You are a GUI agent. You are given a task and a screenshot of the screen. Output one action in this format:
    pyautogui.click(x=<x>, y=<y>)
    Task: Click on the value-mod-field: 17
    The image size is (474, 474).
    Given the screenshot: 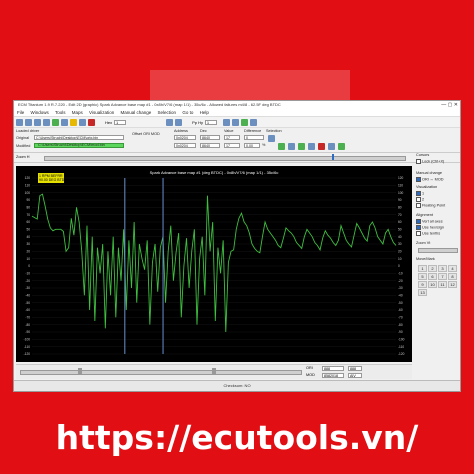 What is the action you would take?
    pyautogui.click(x=232, y=145)
    